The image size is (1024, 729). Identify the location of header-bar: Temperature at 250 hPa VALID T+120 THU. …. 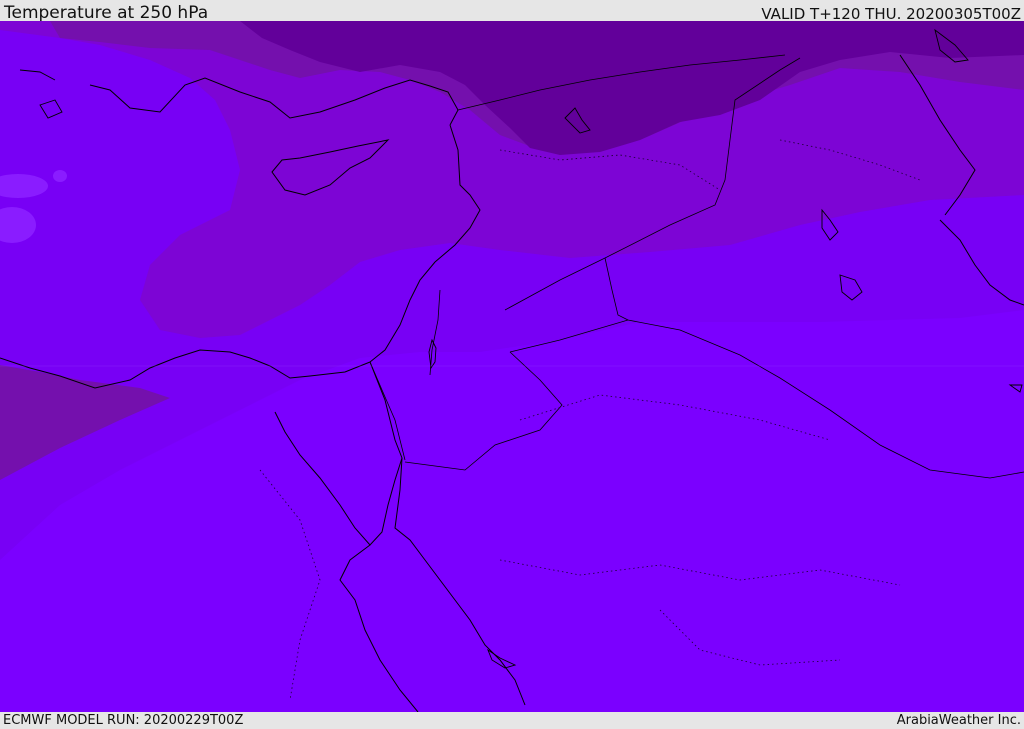
(512, 11).